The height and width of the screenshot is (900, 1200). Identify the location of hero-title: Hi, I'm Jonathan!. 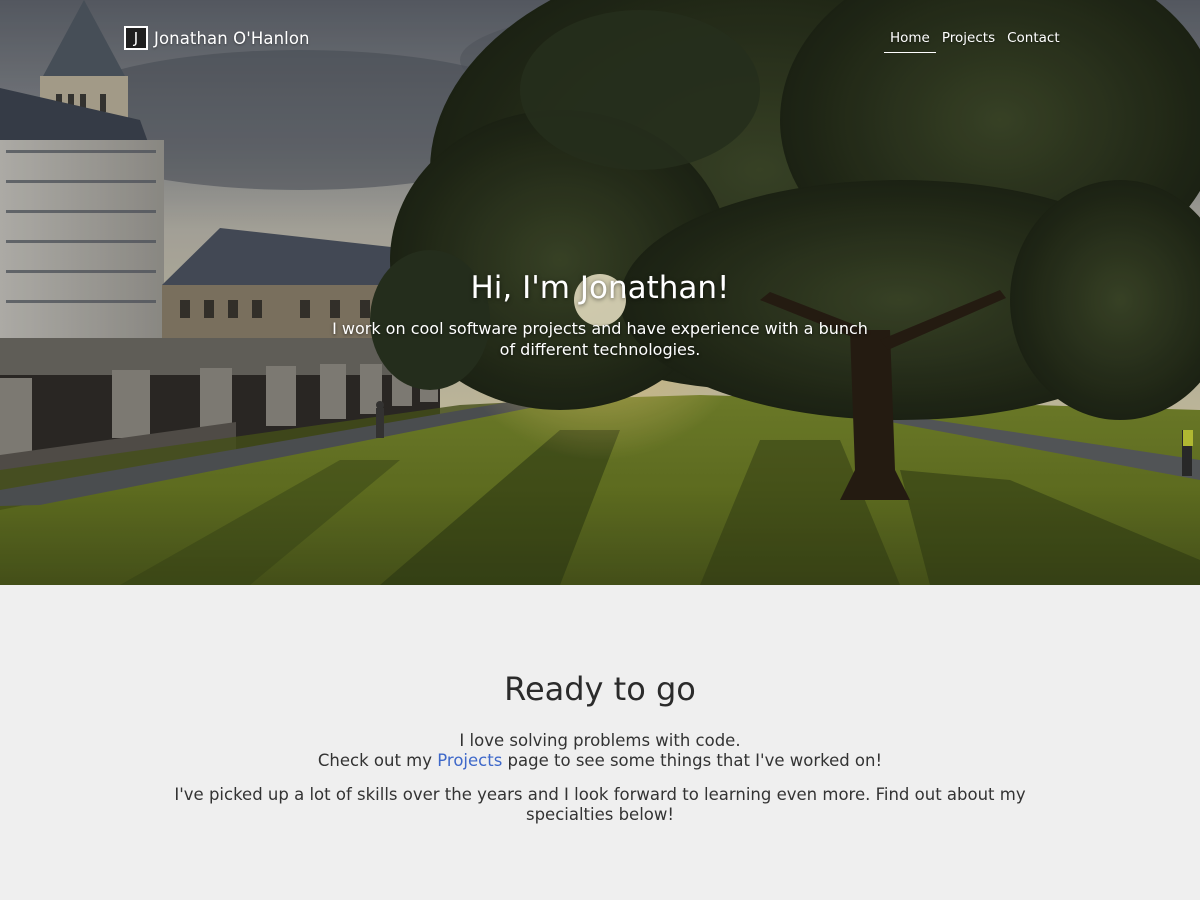
(600, 288).